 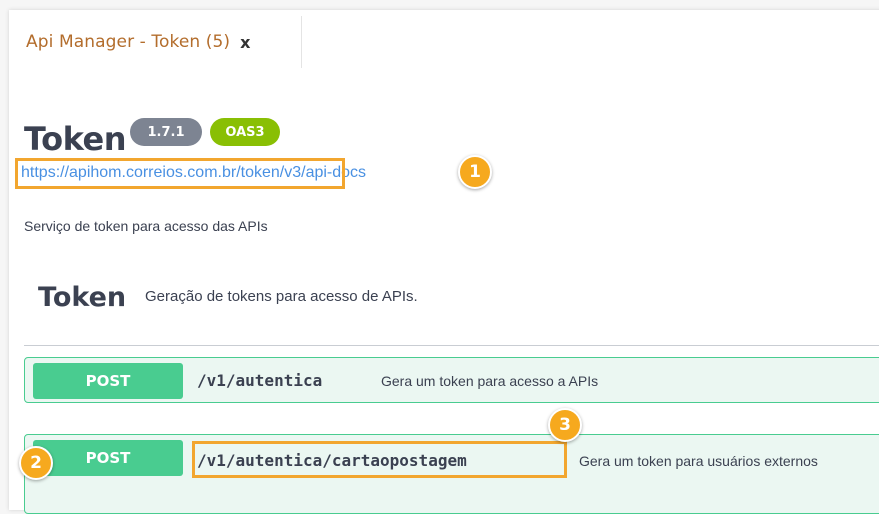 I want to click on version-badge: 1.7.1, so click(x=166, y=132).